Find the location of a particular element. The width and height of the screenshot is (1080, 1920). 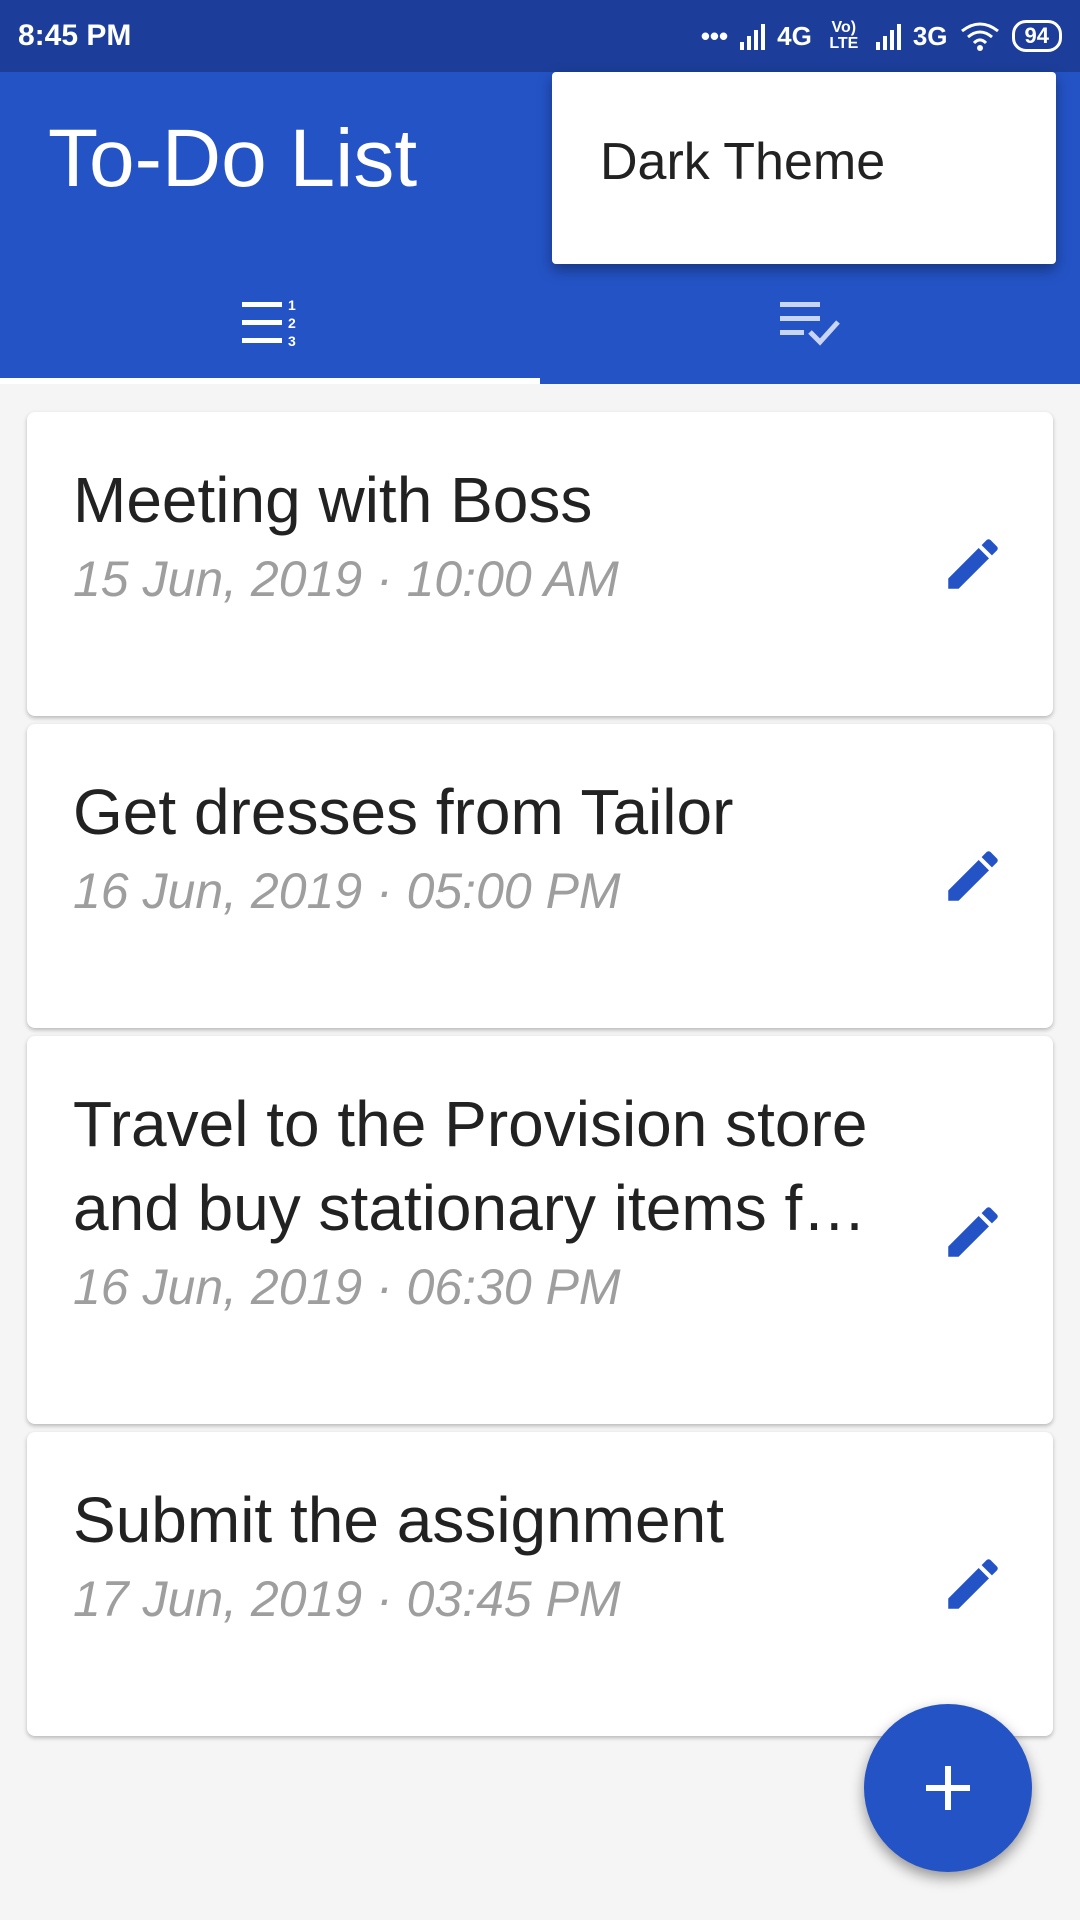

overflow-menu: Dark Theme is located at coordinates (804, 168).